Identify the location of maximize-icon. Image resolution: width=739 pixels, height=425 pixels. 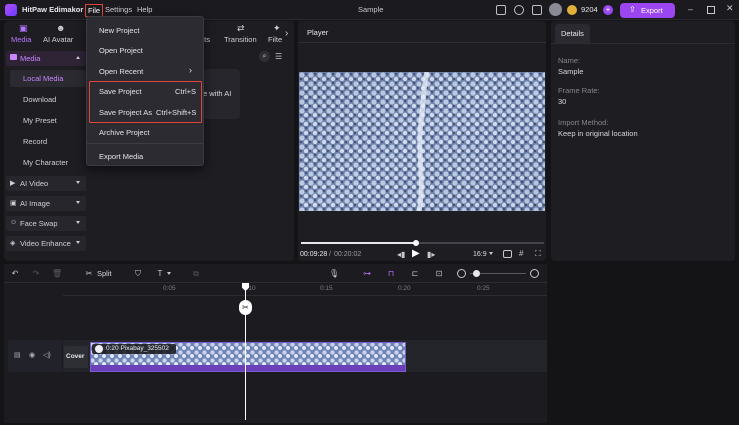
(711, 10).